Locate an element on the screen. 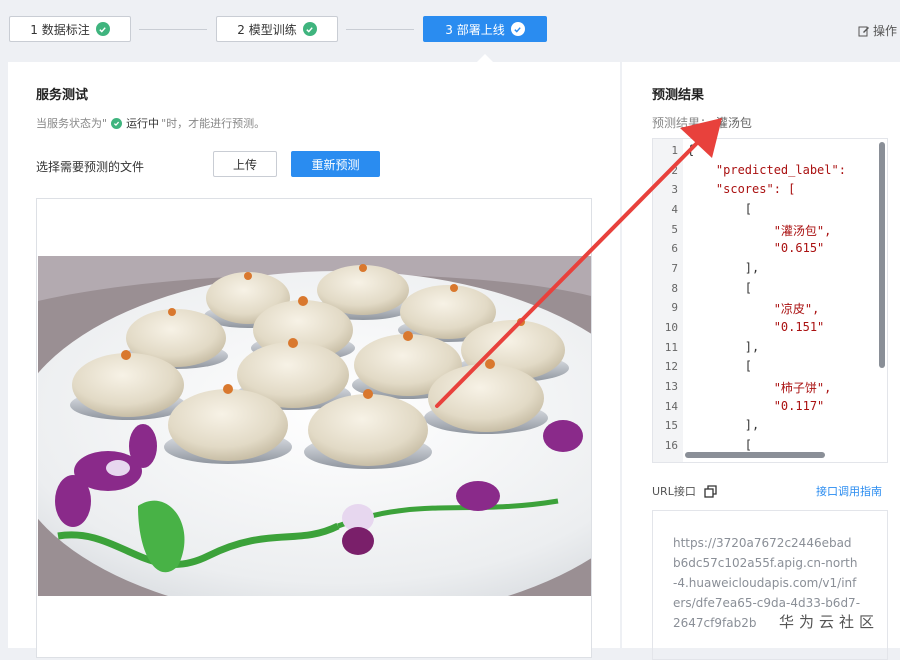 The height and width of the screenshot is (660, 900). upload-button: 上传 is located at coordinates (245, 164).